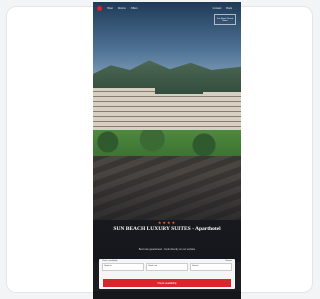 The image size is (320, 299). I want to click on logo-icon, so click(99, 8).